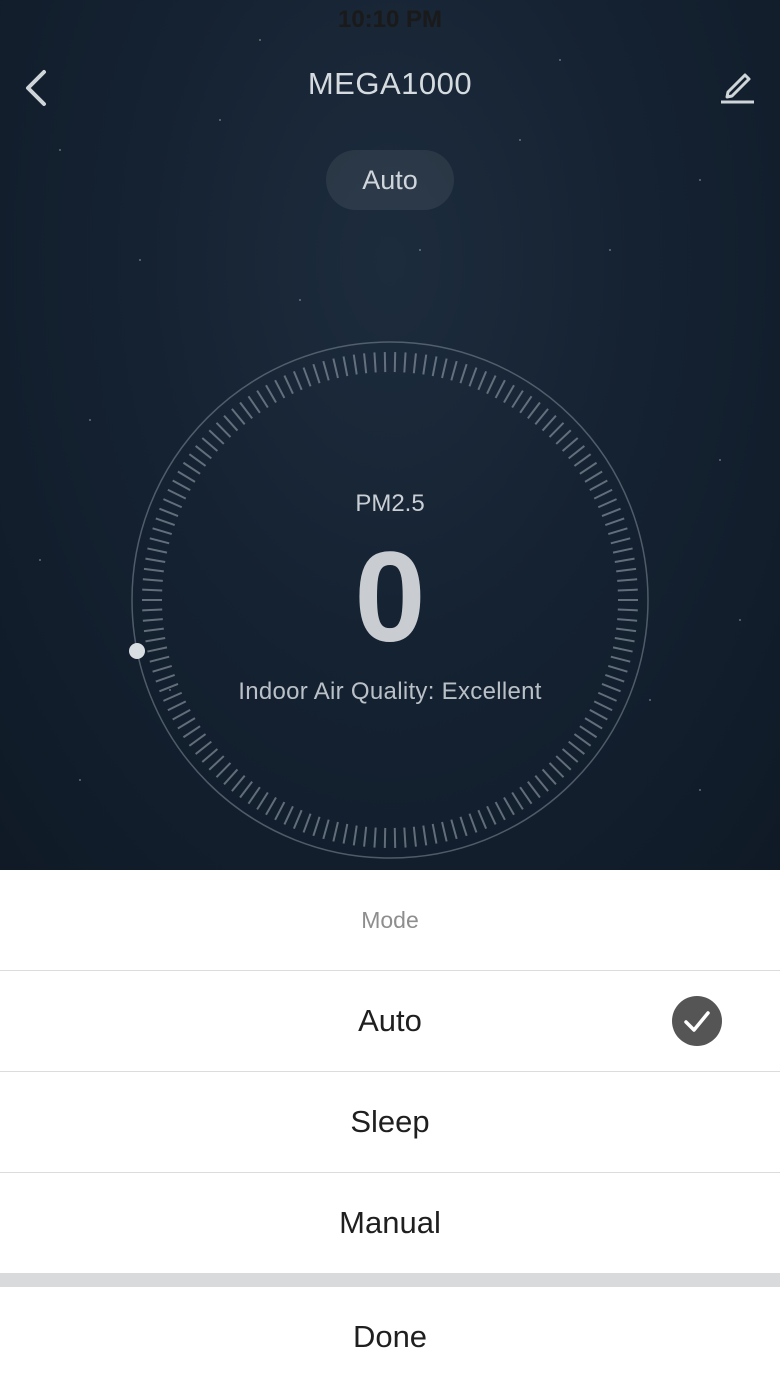 The image size is (780, 1387). What do you see at coordinates (390, 1337) in the screenshot?
I see `done-button: Done` at bounding box center [390, 1337].